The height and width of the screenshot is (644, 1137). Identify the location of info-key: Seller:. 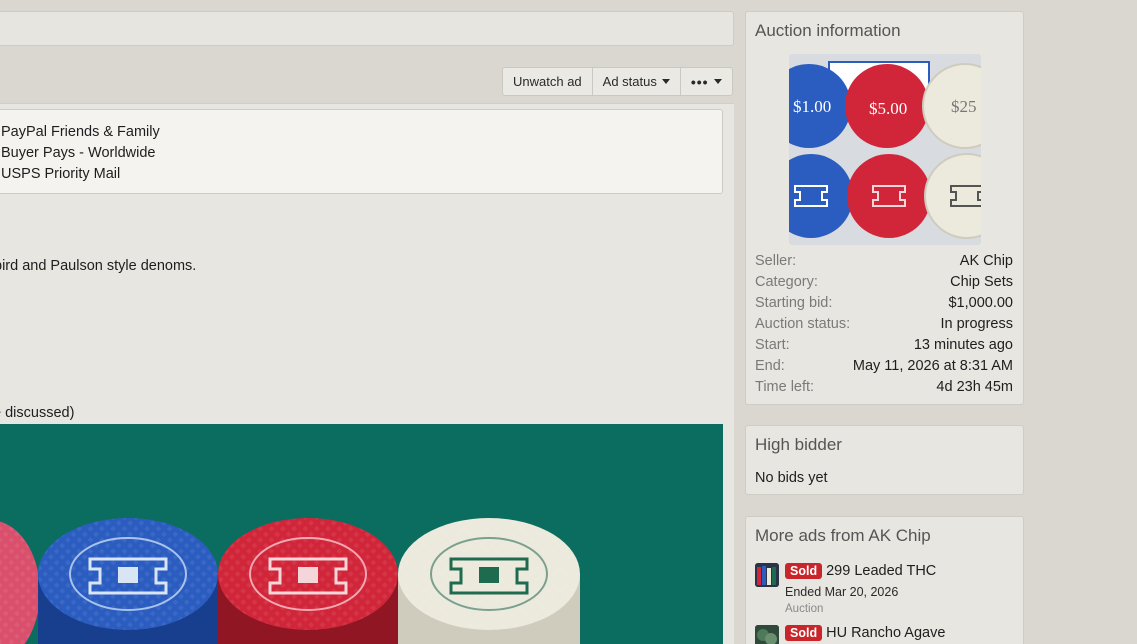
(776, 261).